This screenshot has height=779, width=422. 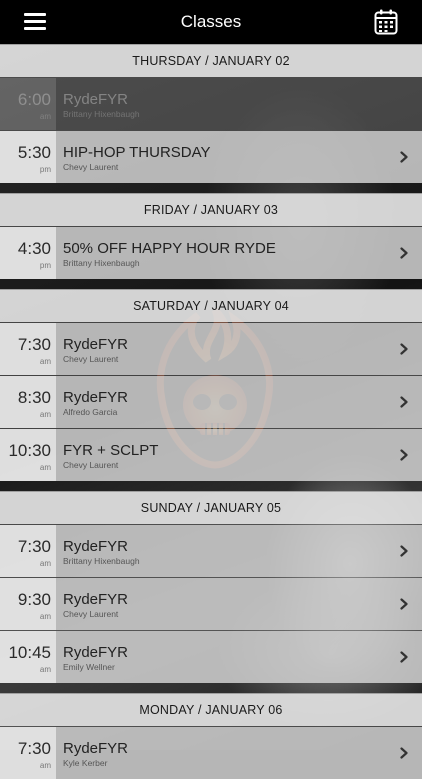 I want to click on class-row: 7:30 am RydeFYR Brittany Hixenbaugh, so click(x=211, y=550).